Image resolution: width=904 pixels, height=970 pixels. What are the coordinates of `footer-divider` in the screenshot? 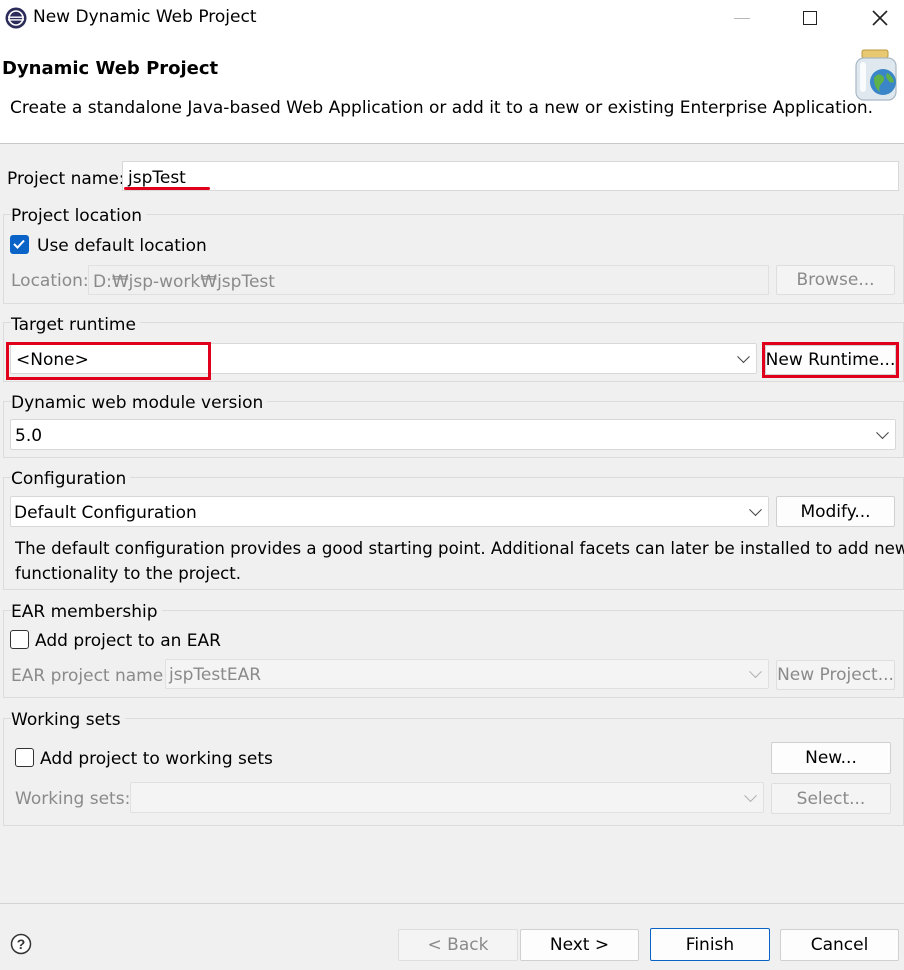 It's located at (452, 903).